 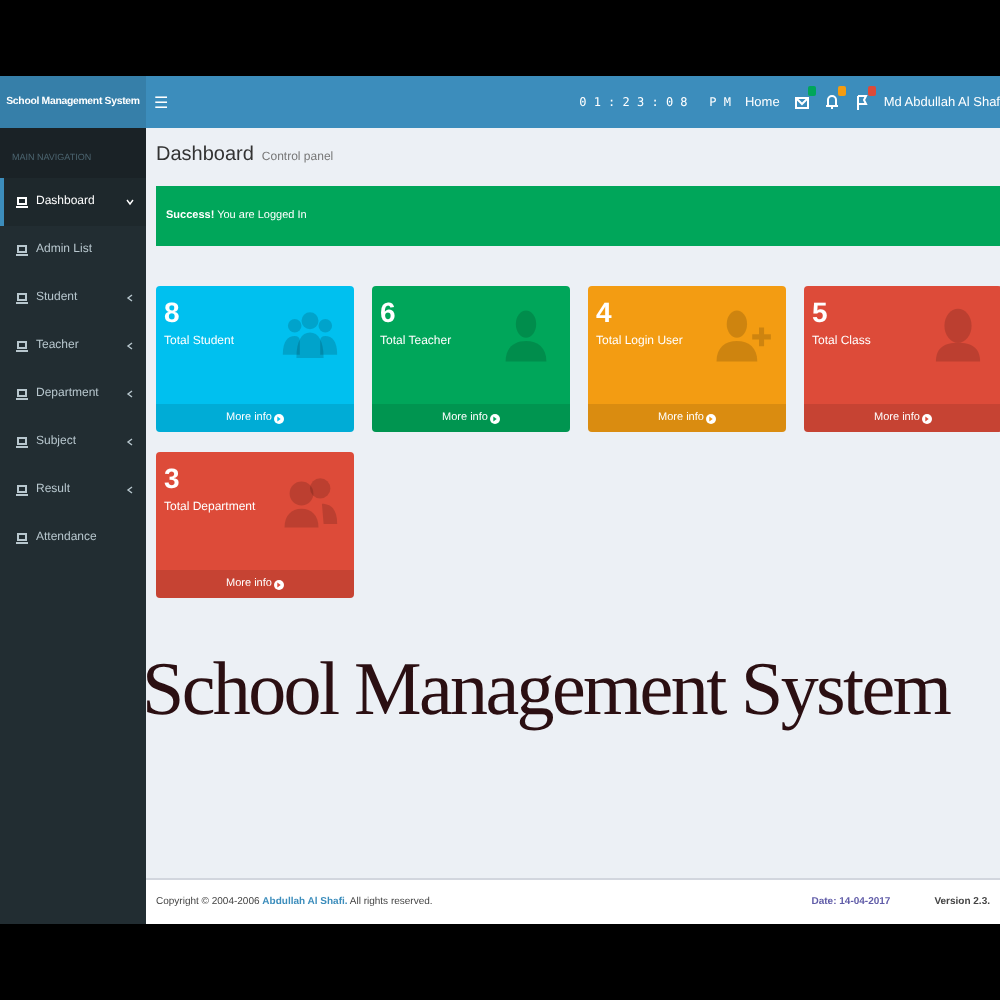 What do you see at coordinates (604, 312) in the screenshot?
I see `stat-count: 4` at bounding box center [604, 312].